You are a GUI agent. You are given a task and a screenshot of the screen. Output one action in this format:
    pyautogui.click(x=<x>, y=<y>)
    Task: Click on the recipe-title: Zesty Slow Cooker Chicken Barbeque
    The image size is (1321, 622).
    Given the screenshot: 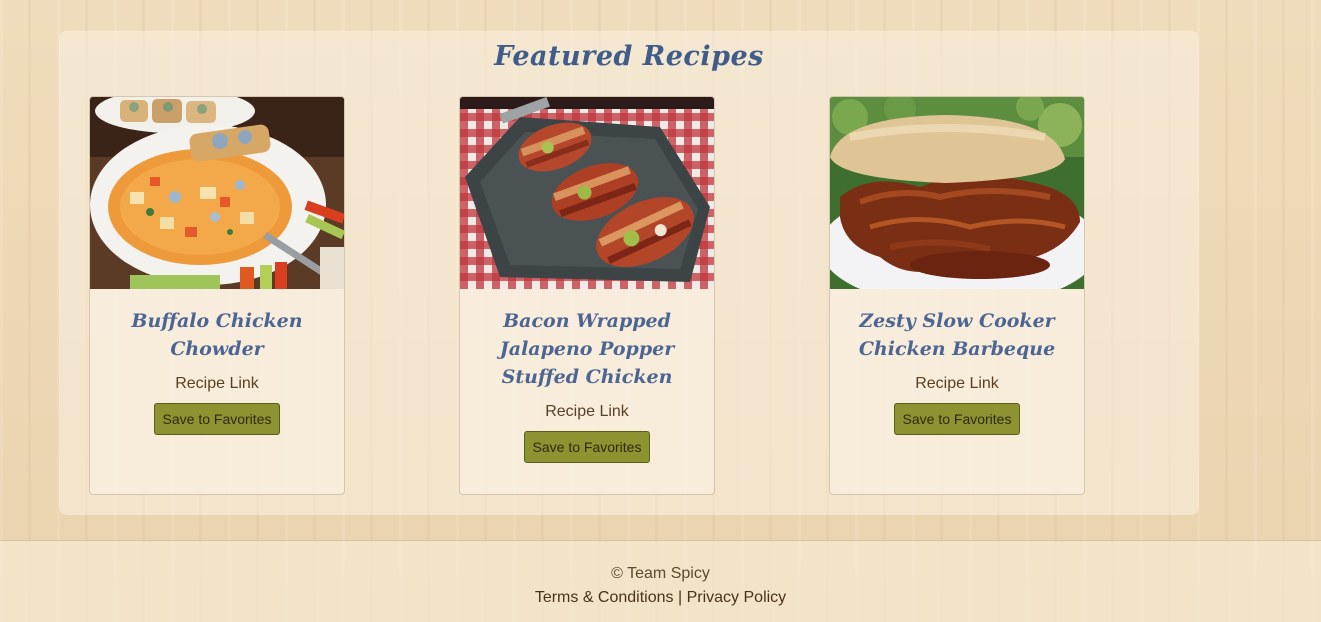 What is the action you would take?
    pyautogui.click(x=957, y=335)
    